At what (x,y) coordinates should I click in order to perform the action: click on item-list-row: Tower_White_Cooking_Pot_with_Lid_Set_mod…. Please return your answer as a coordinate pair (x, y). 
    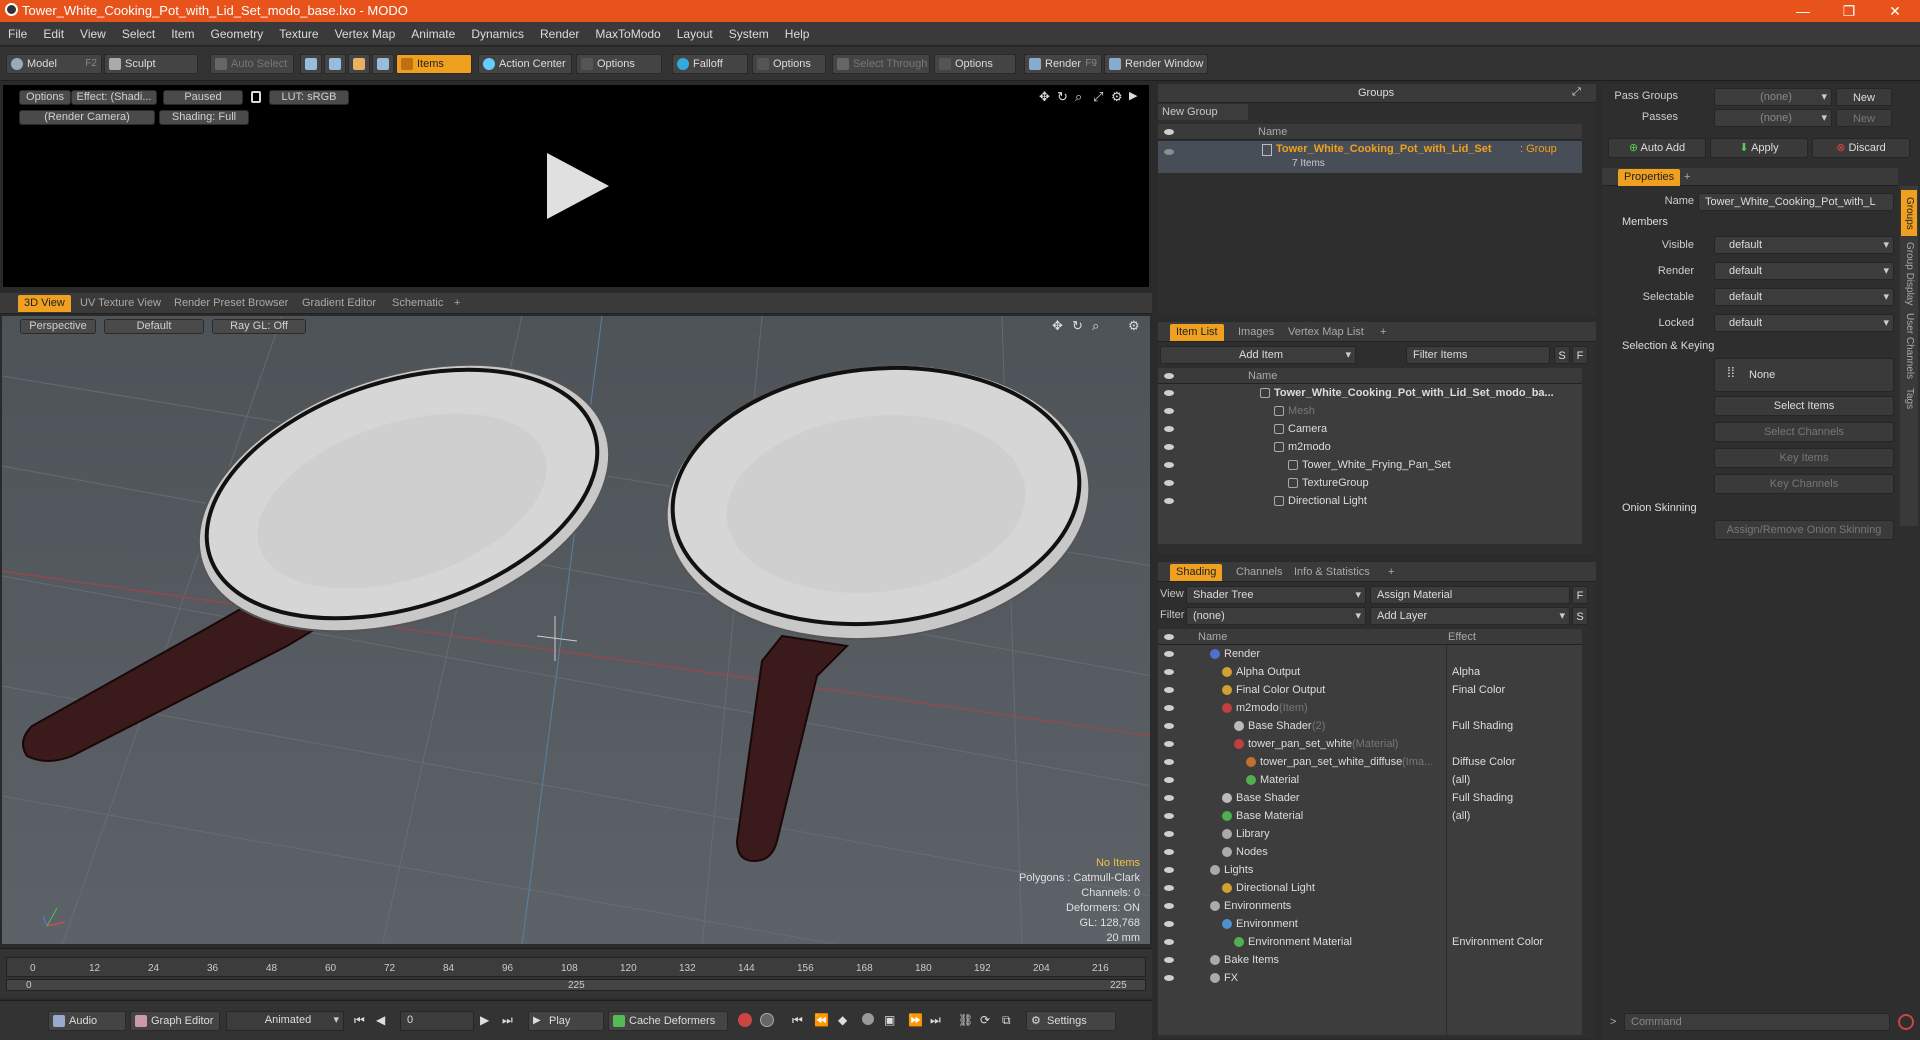
    Looking at the image, I should click on (1370, 393).